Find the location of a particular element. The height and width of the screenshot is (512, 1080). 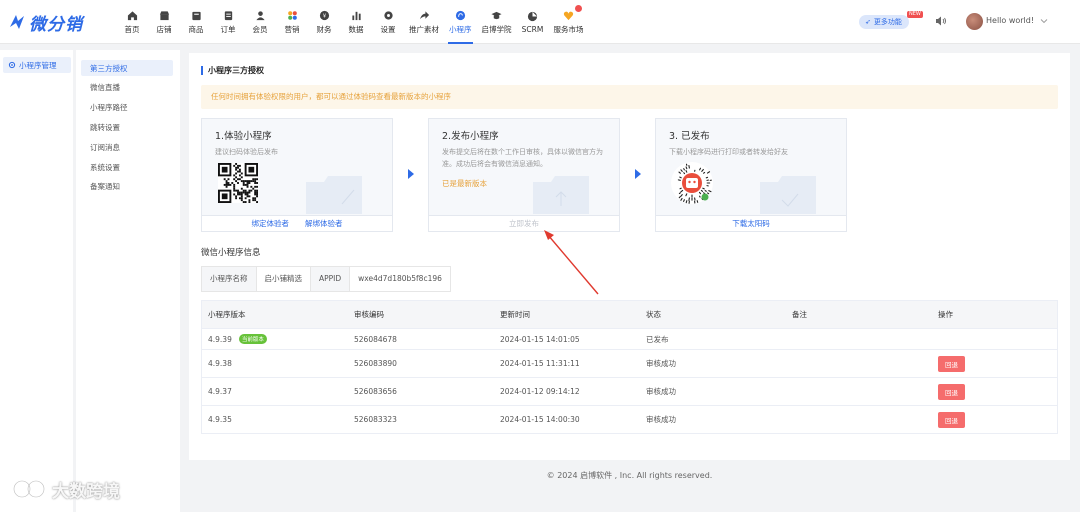

current-version-badge: 当前版本 is located at coordinates (252, 339).